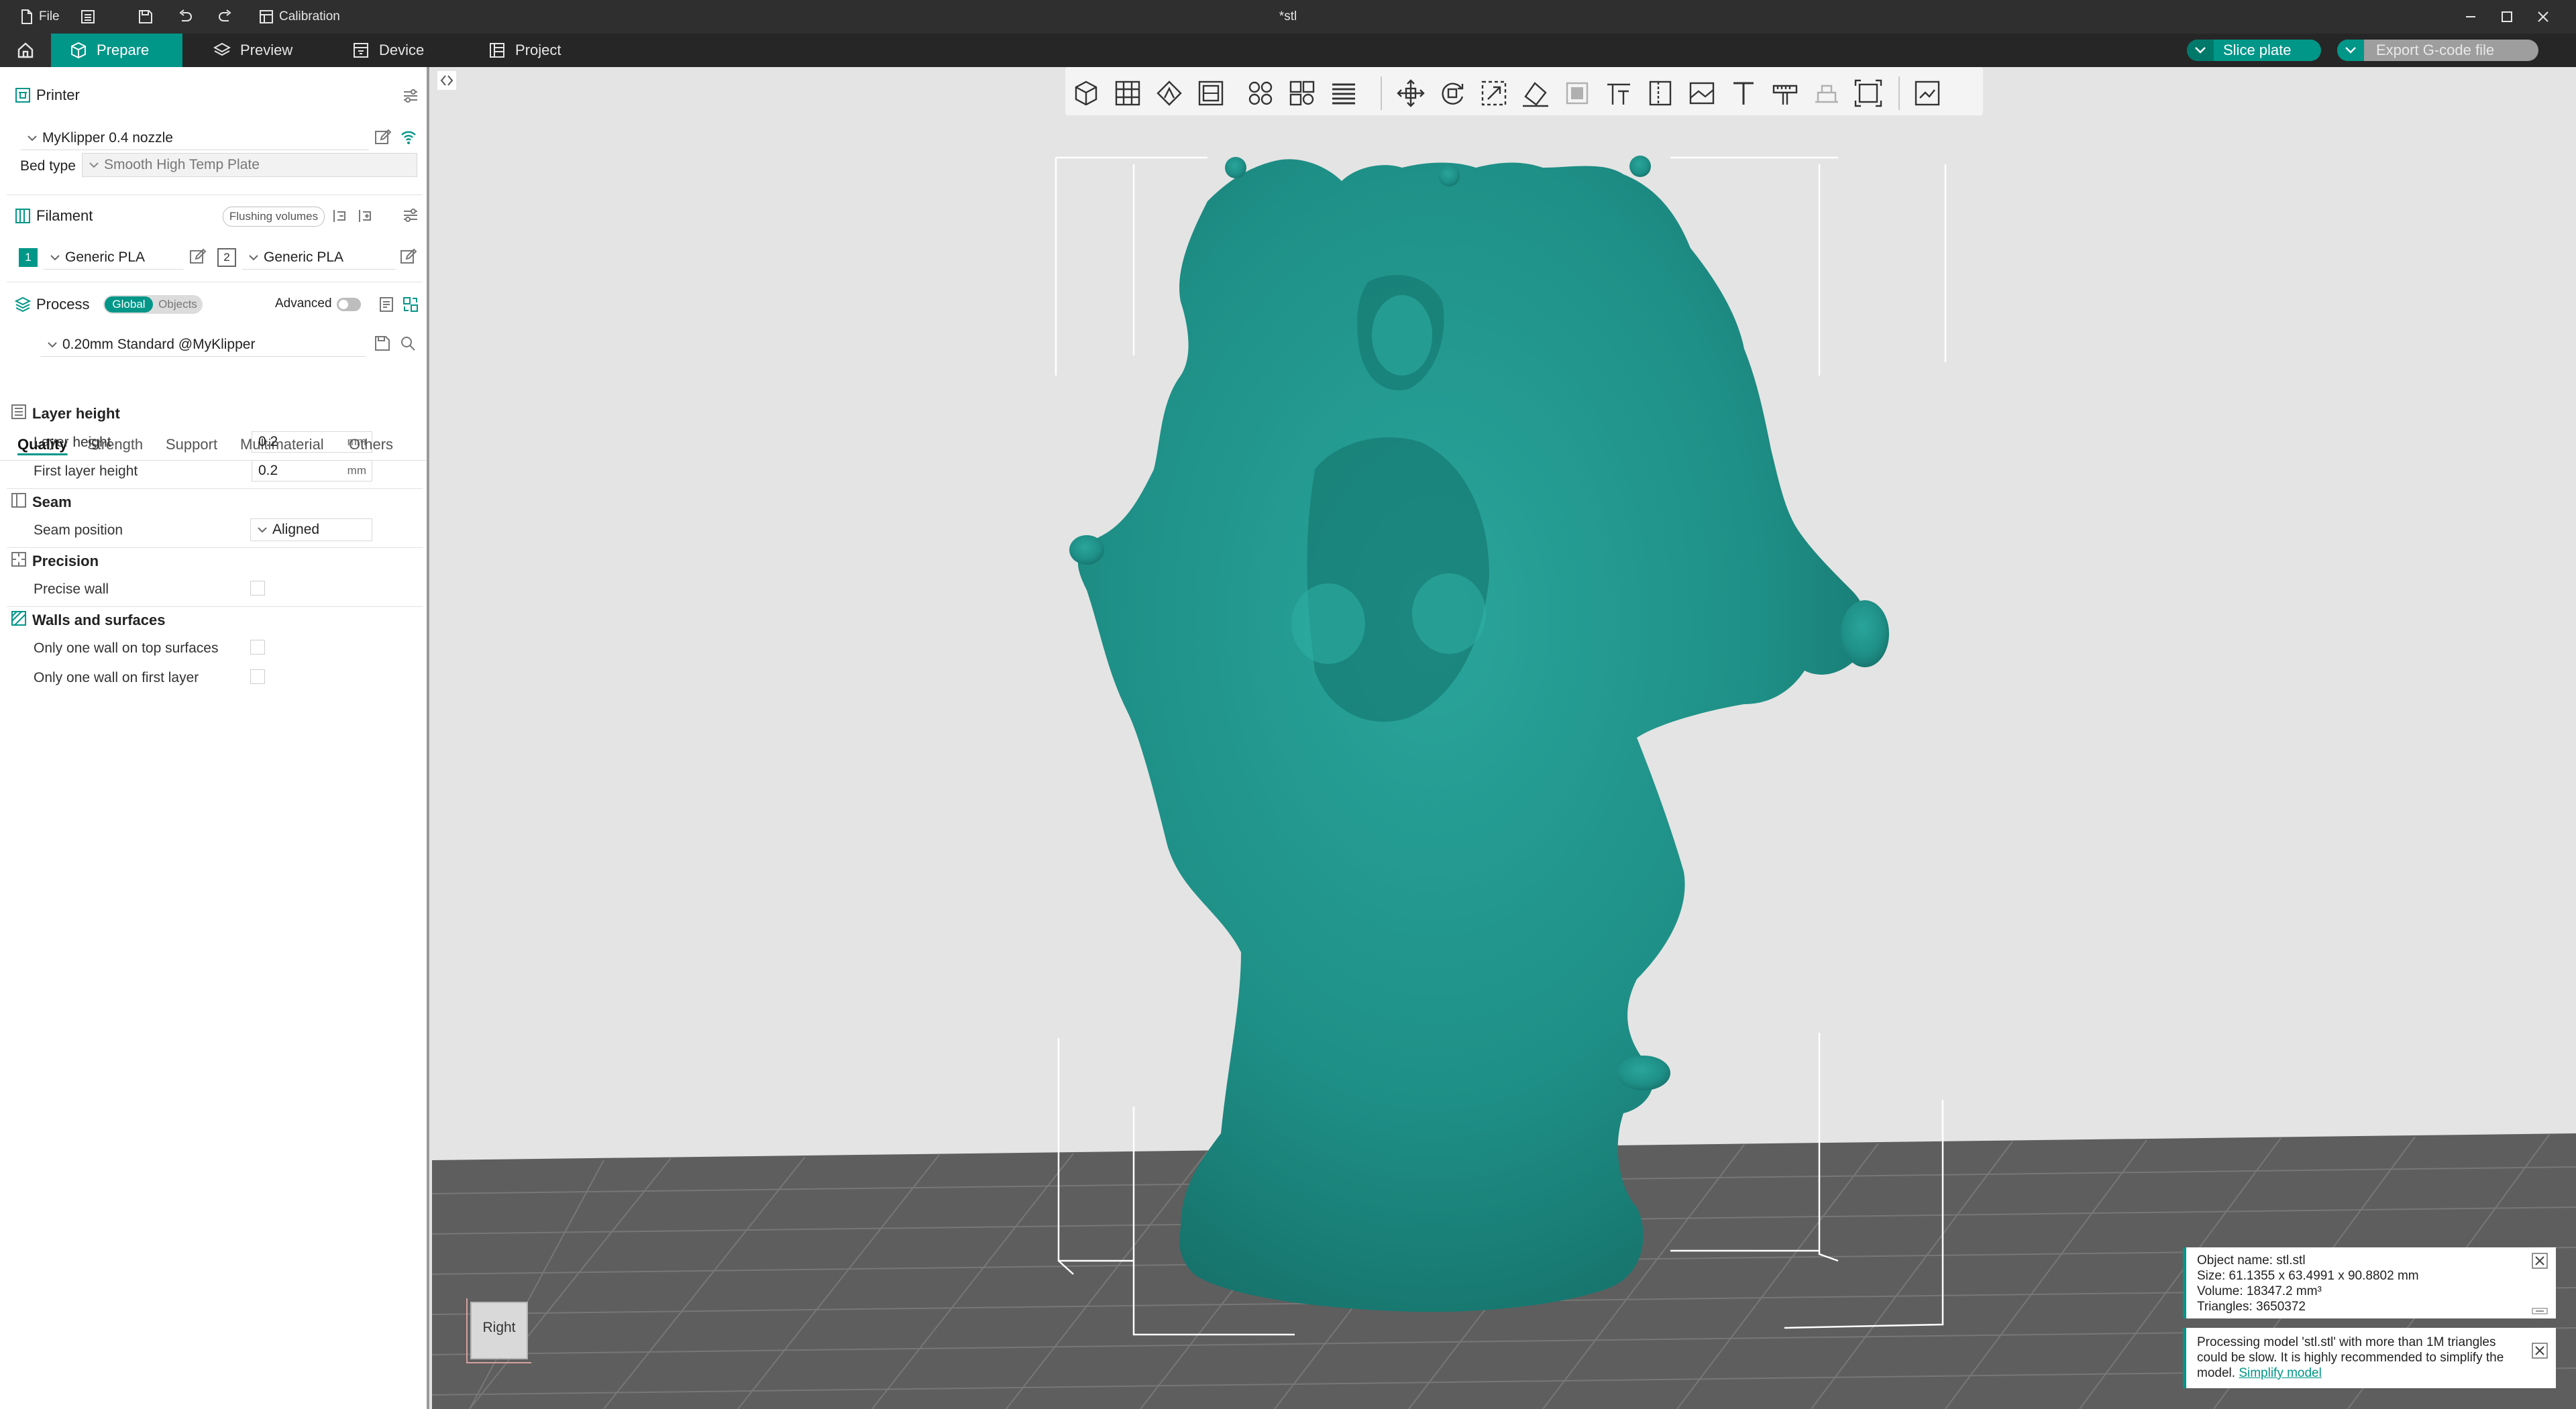  What do you see at coordinates (268, 441) in the screenshot?
I see `layer-height-value: 0.2` at bounding box center [268, 441].